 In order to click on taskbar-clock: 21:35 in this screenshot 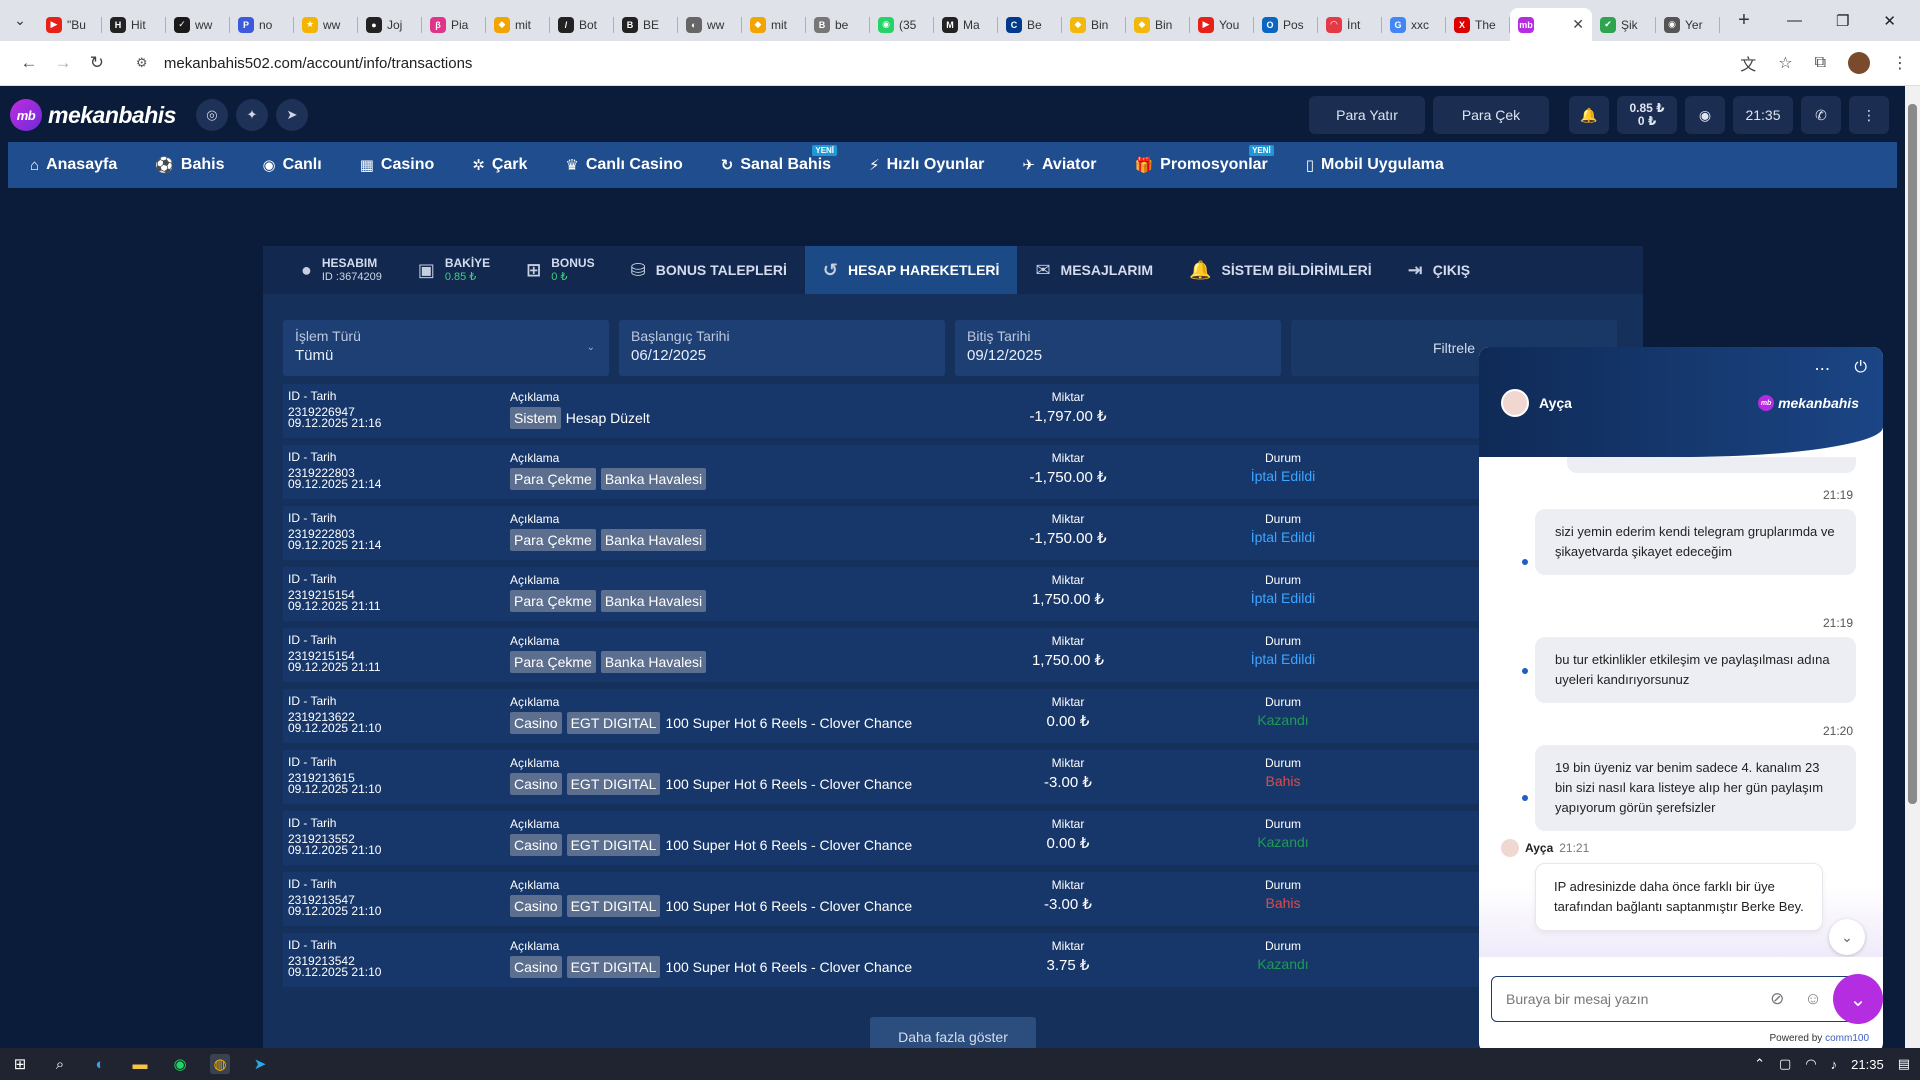, I will do `click(1867, 1064)`.